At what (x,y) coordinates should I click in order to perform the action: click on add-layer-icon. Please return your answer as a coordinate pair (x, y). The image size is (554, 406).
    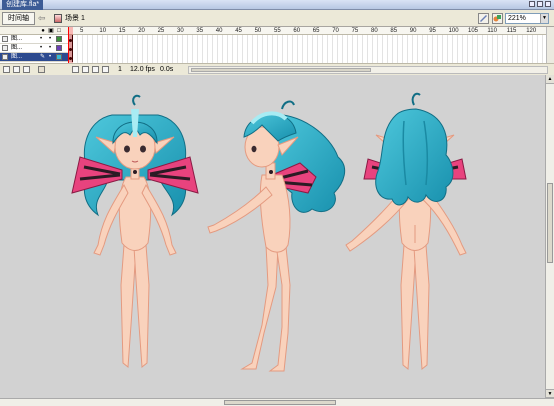
    Looking at the image, I should click on (6, 69).